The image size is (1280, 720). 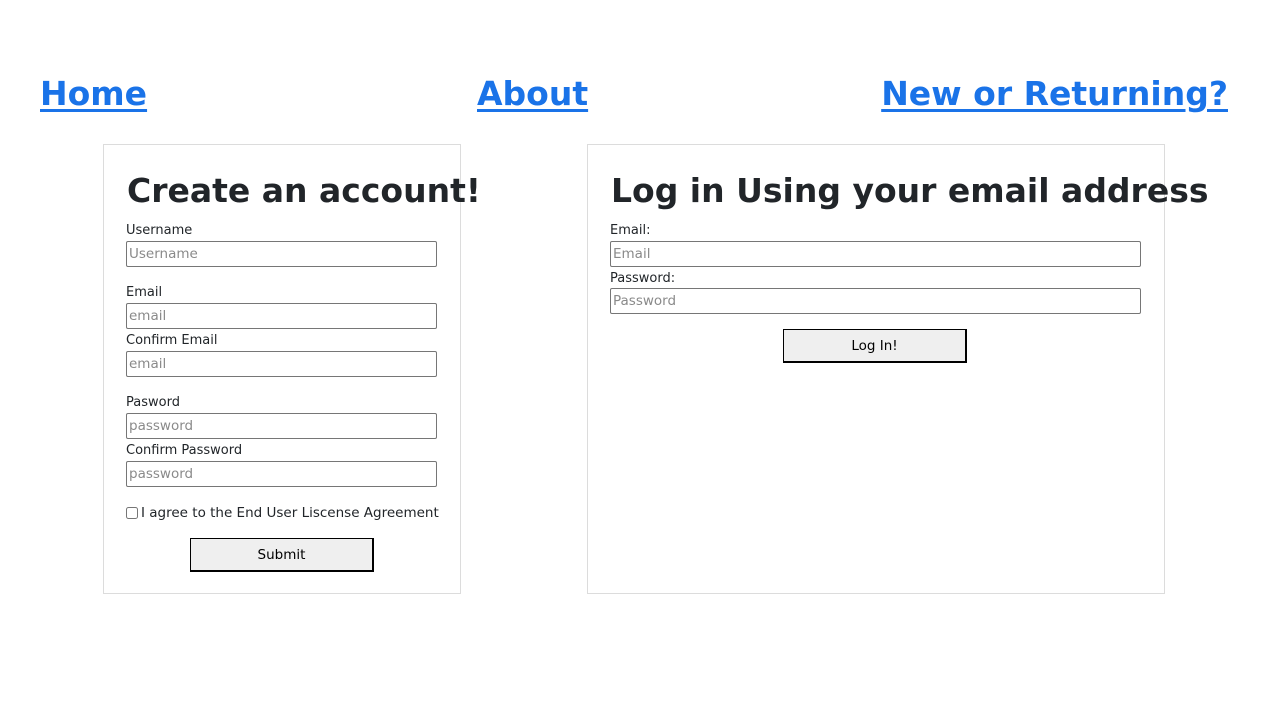 I want to click on password-input, so click(x=281, y=426).